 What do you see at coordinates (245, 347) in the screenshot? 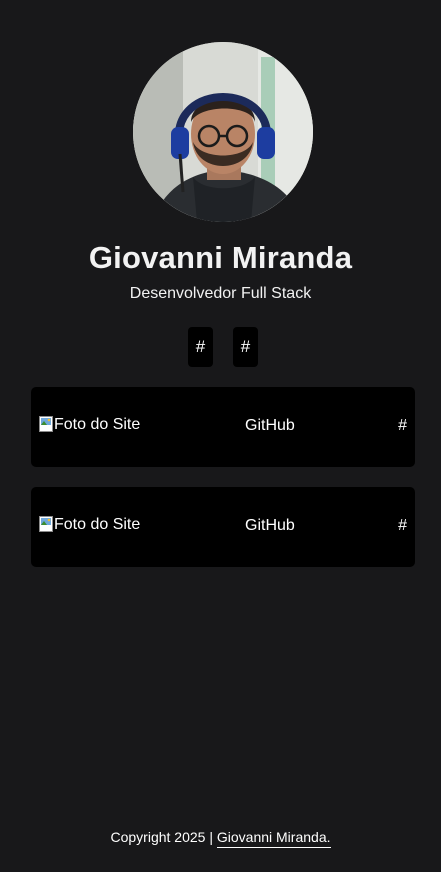
I see `social-link-2: #` at bounding box center [245, 347].